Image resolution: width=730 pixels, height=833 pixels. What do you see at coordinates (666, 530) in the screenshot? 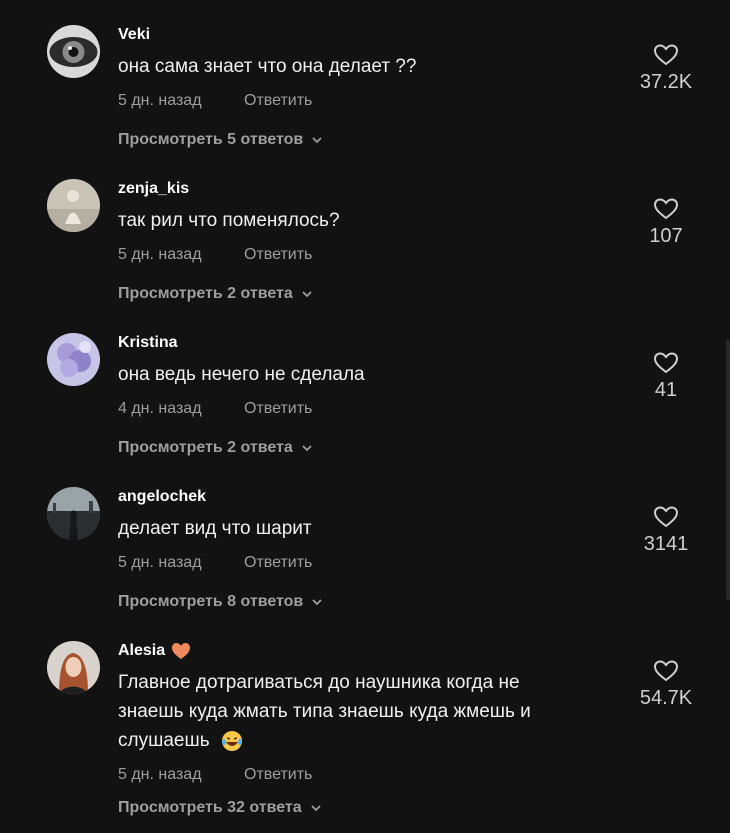
I see `like-button: 3141` at bounding box center [666, 530].